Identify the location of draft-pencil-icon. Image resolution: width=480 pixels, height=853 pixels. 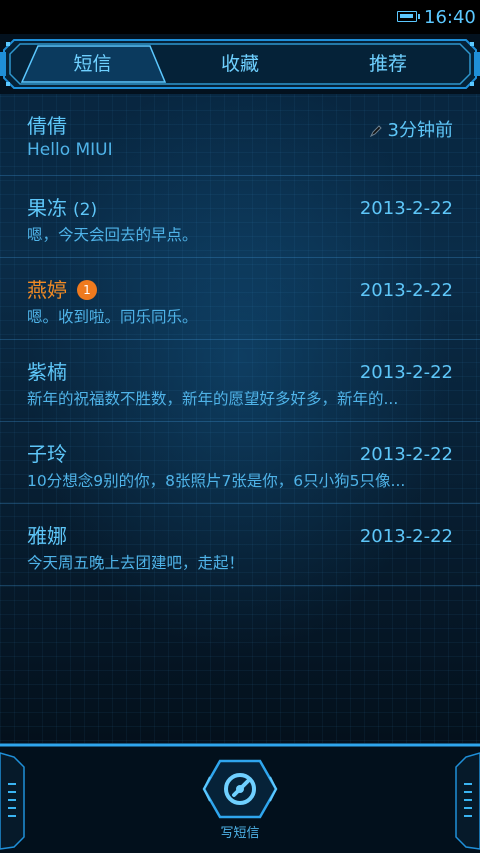
(375, 131).